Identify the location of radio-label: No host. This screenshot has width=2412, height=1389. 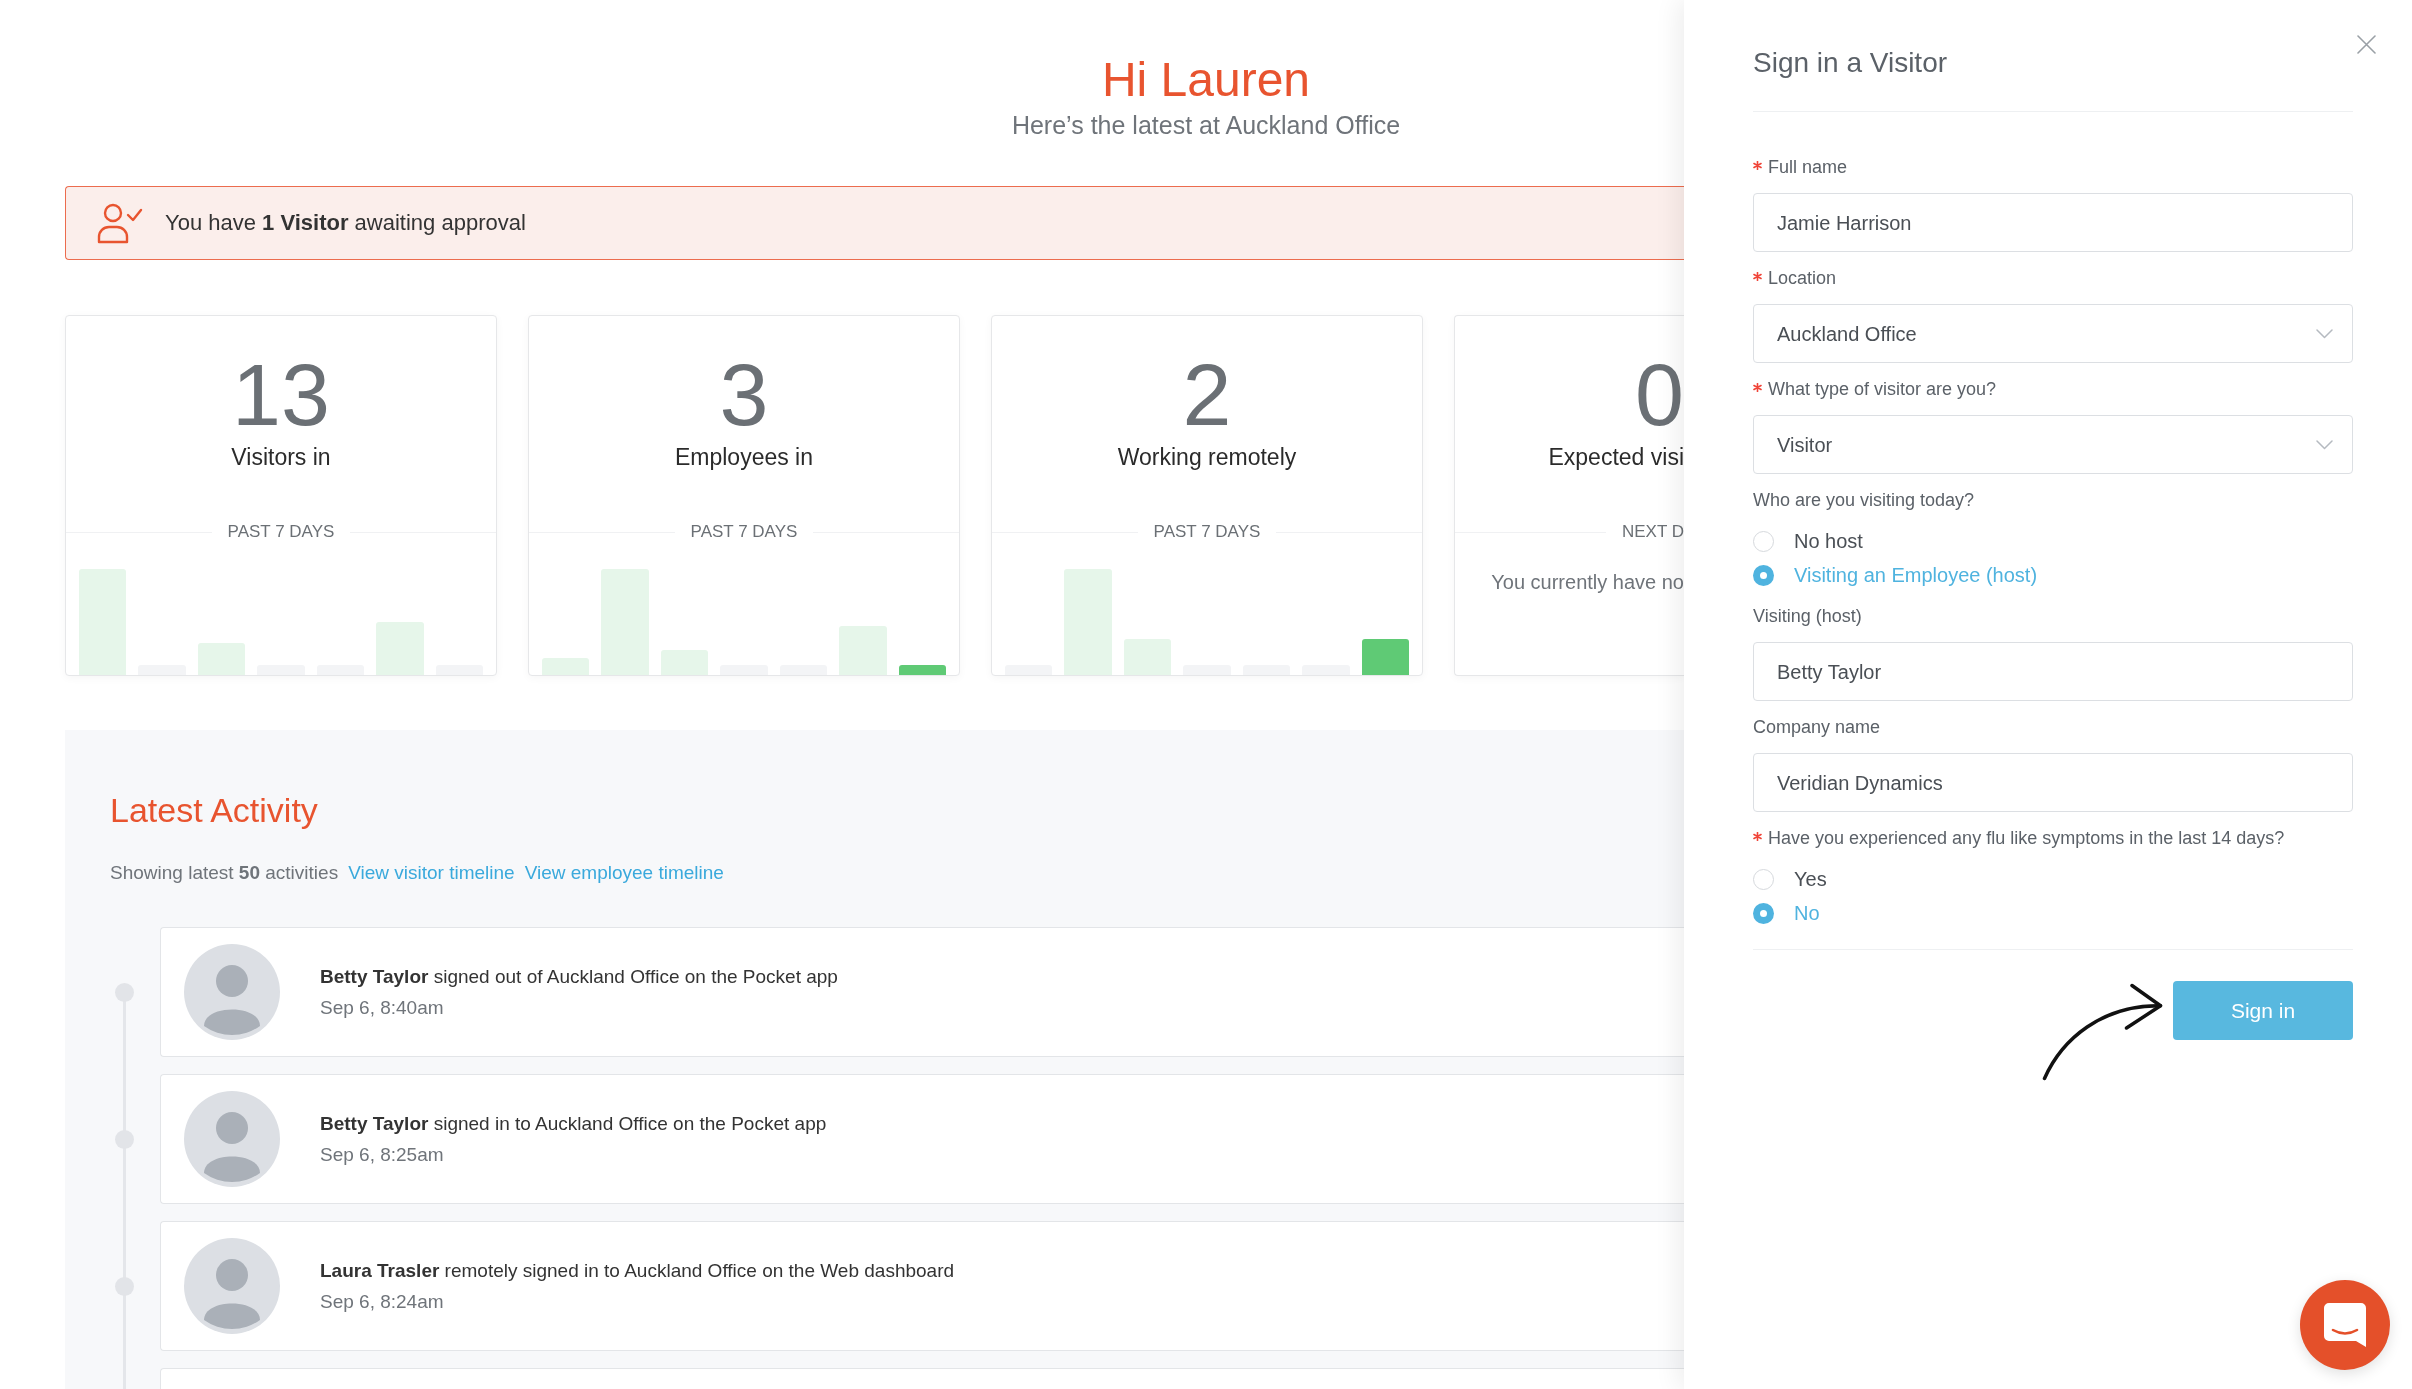
(1828, 541).